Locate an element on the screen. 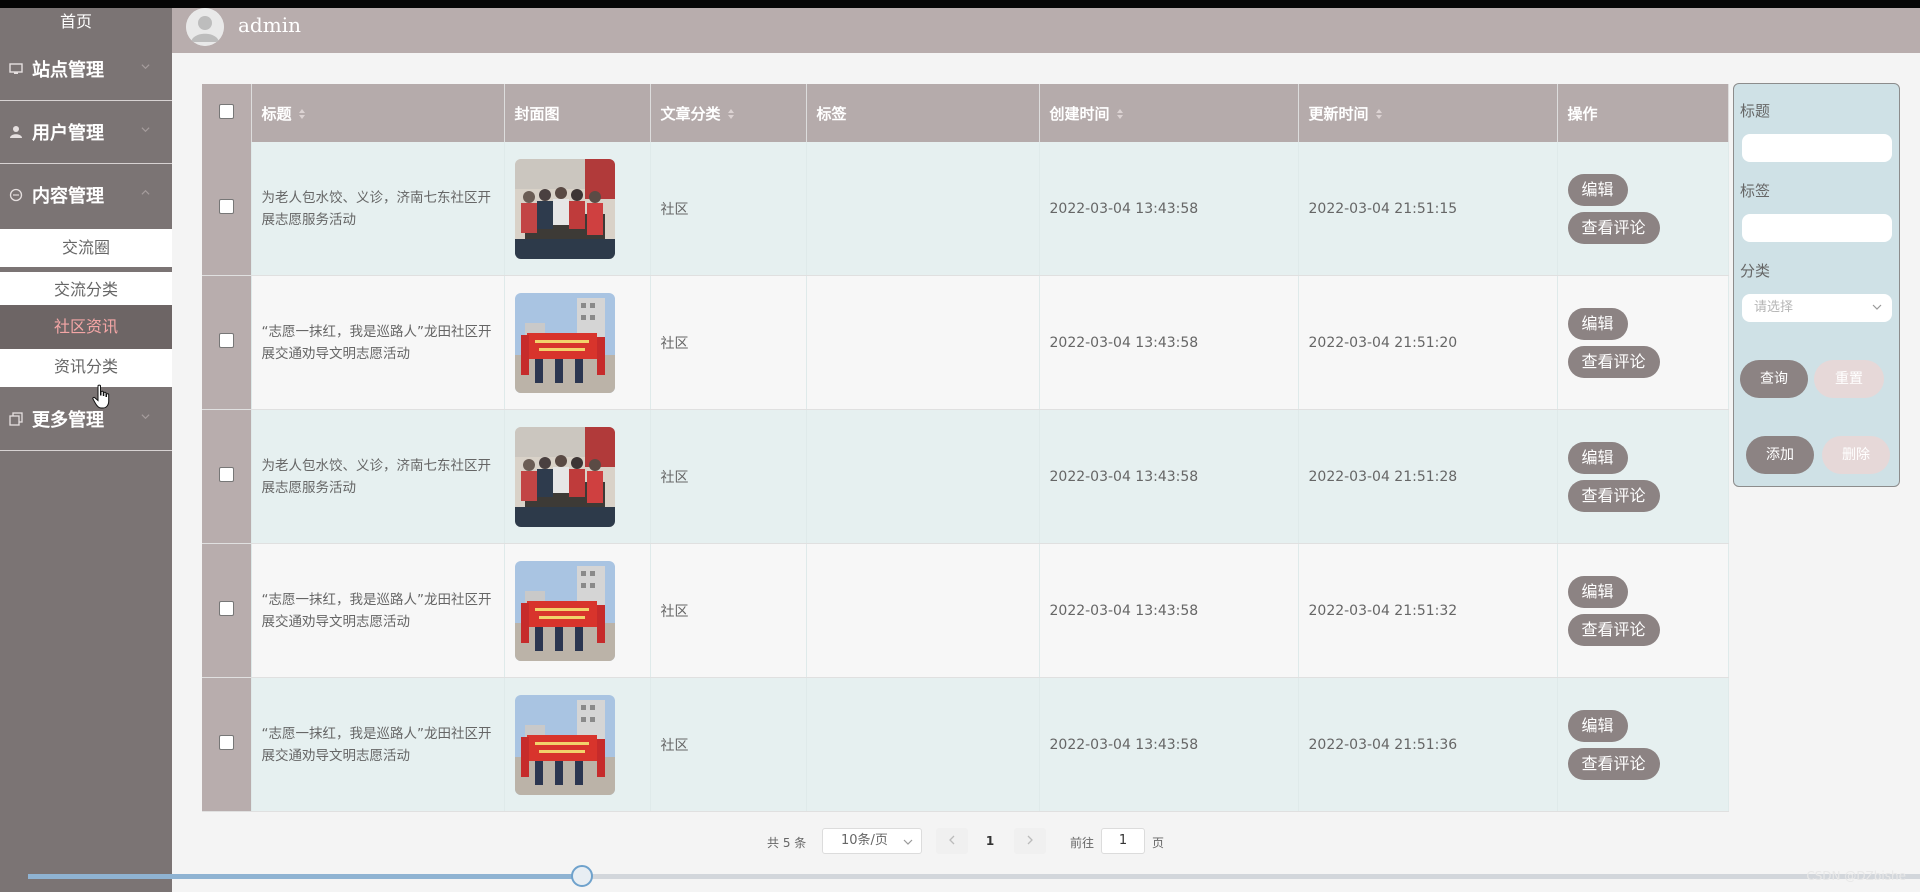 The height and width of the screenshot is (892, 1920). goto-label: 前往 is located at coordinates (1082, 843).